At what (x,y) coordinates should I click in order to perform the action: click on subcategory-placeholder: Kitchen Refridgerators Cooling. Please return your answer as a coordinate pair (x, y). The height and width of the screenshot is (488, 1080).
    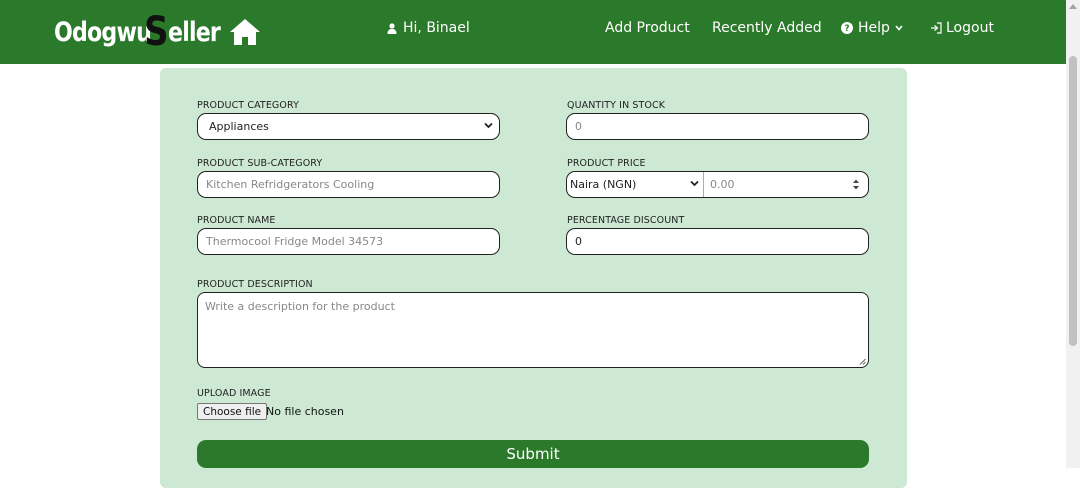
    Looking at the image, I should click on (290, 184).